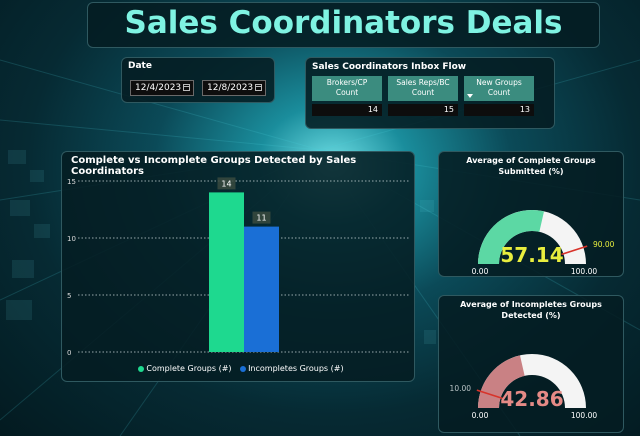 The height and width of the screenshot is (436, 640). Describe the element at coordinates (296, 368) in the screenshot. I see `legend-incomplete-label: Incompletes Groups (#)` at that location.